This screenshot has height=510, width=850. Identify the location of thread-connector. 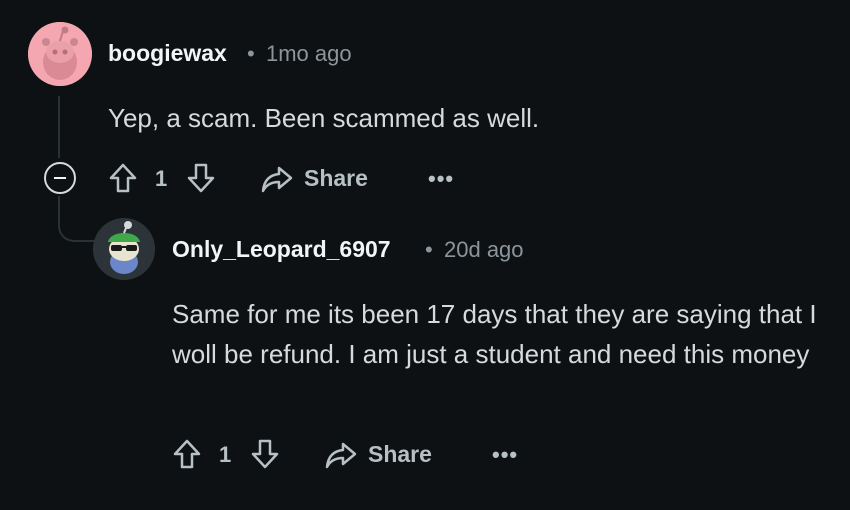
(77, 225).